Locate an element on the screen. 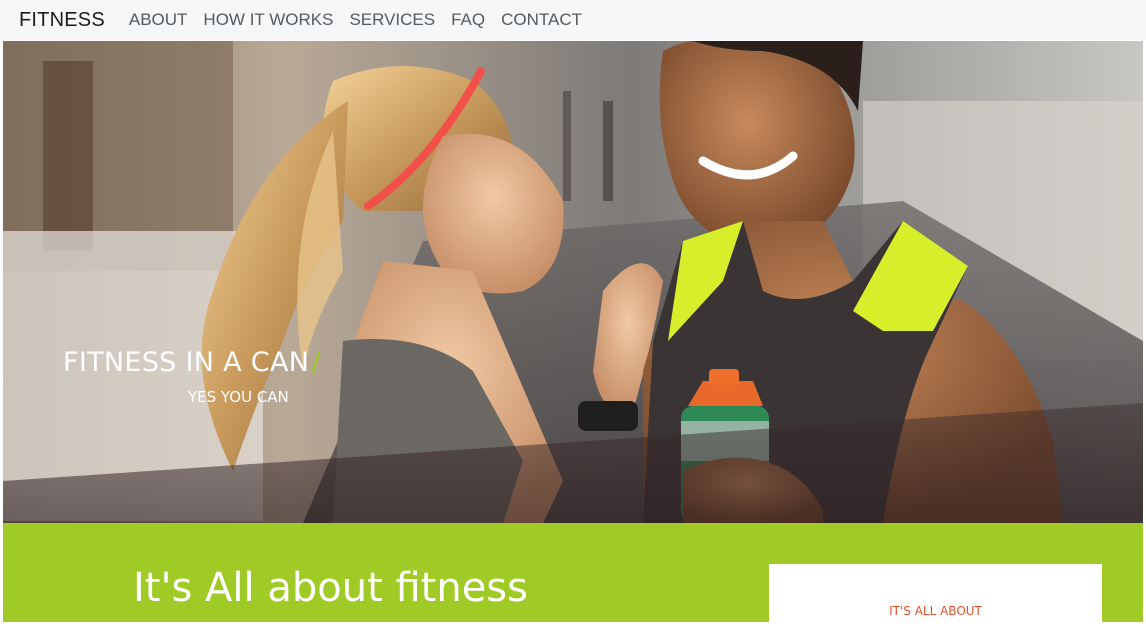 This screenshot has height=644, width=1146. hero-title: FITNESS IN A CAN/ is located at coordinates (192, 362).